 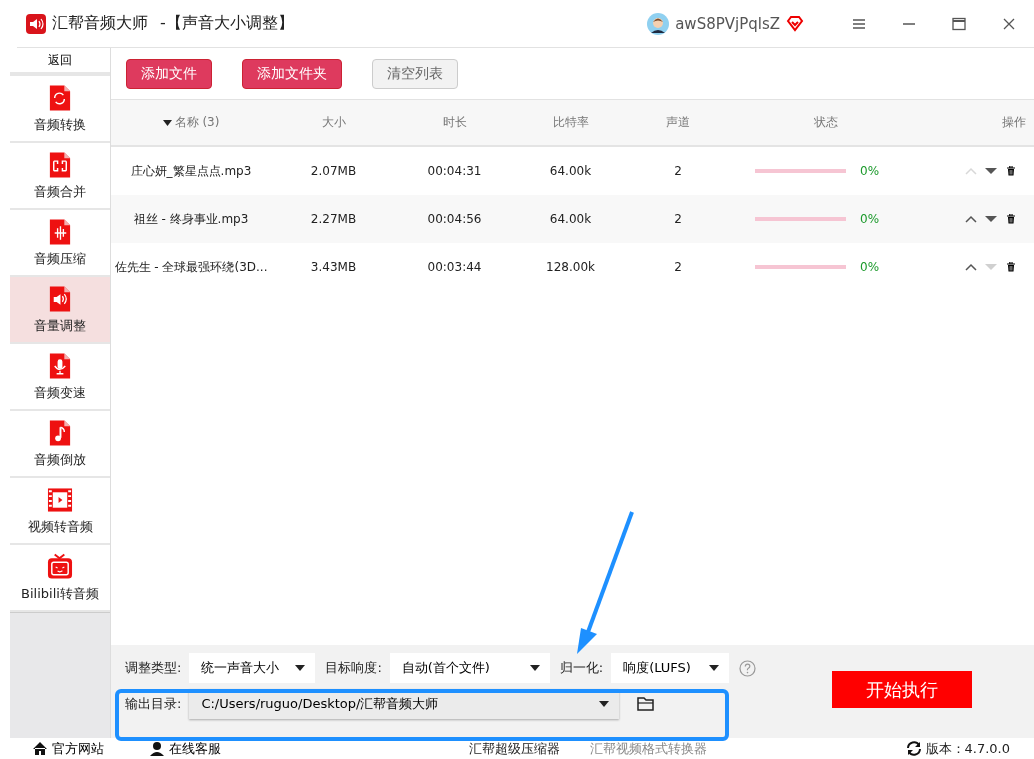 What do you see at coordinates (454, 219) in the screenshot?
I see `table-cell-text: 00:04:56` at bounding box center [454, 219].